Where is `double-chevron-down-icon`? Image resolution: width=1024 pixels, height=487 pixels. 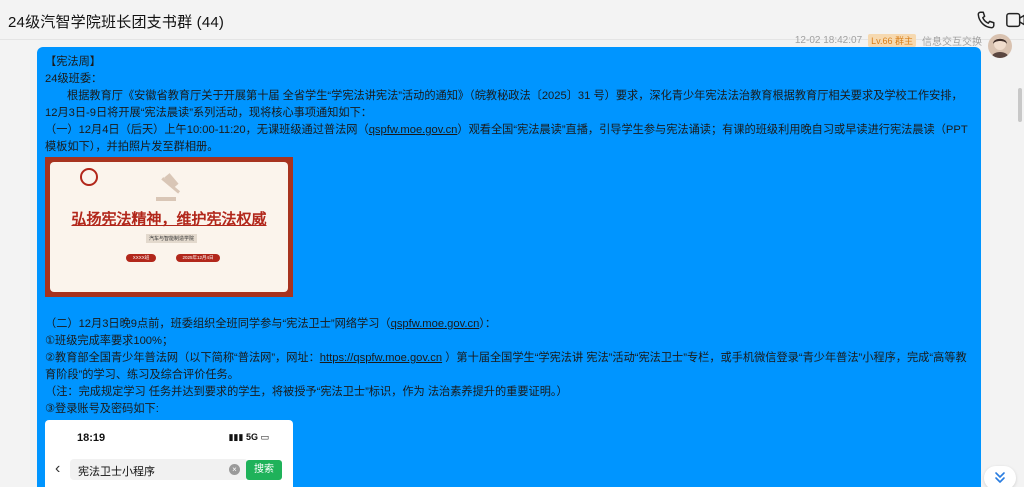 double-chevron-down-icon is located at coordinates (1000, 477).